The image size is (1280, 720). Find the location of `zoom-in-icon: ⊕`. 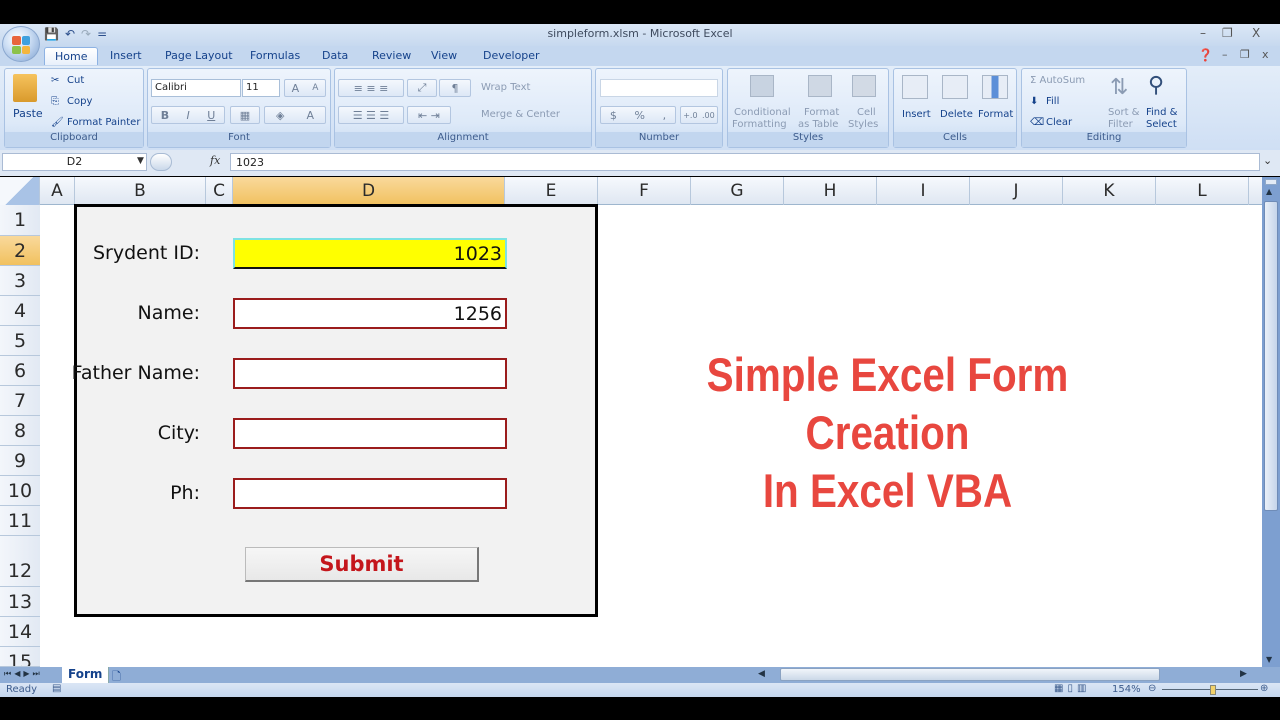

zoom-in-icon: ⊕ is located at coordinates (1264, 688).